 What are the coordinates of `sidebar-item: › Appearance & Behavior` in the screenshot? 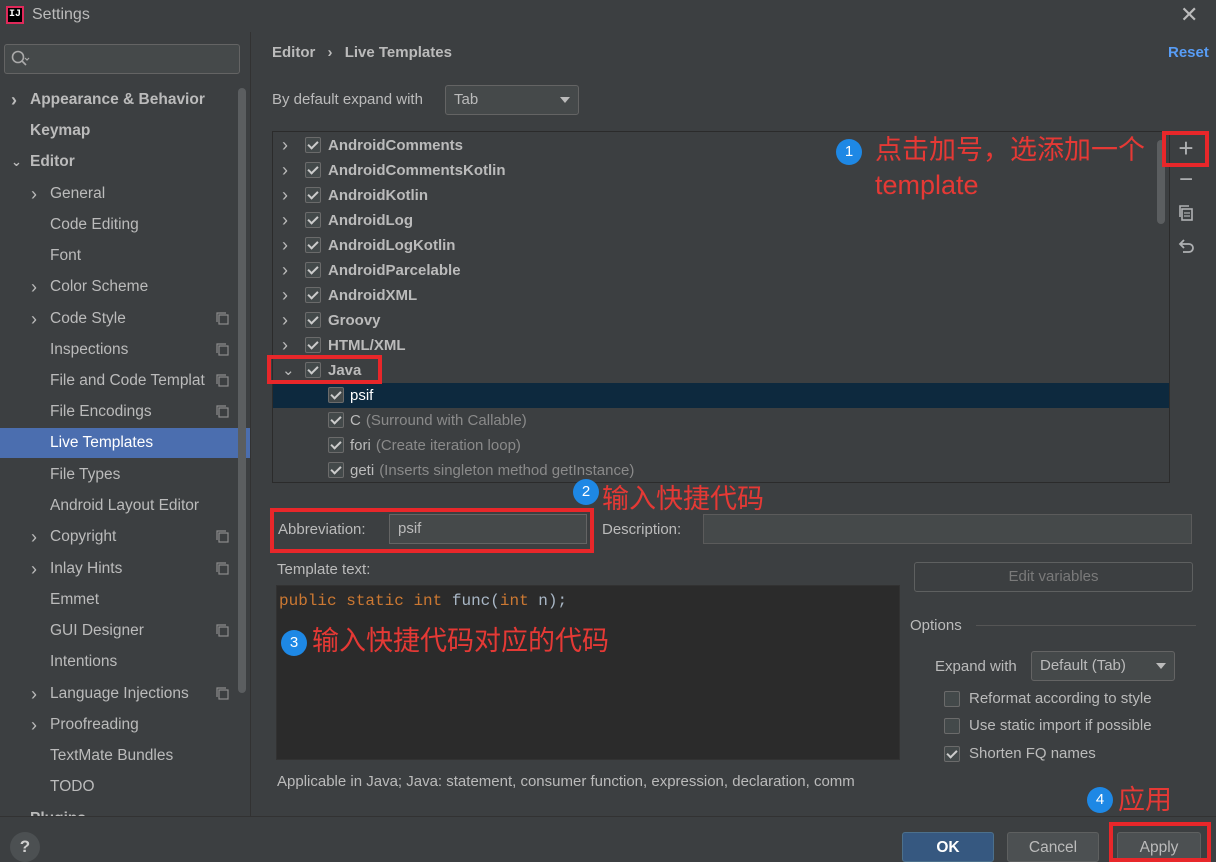 It's located at (118, 100).